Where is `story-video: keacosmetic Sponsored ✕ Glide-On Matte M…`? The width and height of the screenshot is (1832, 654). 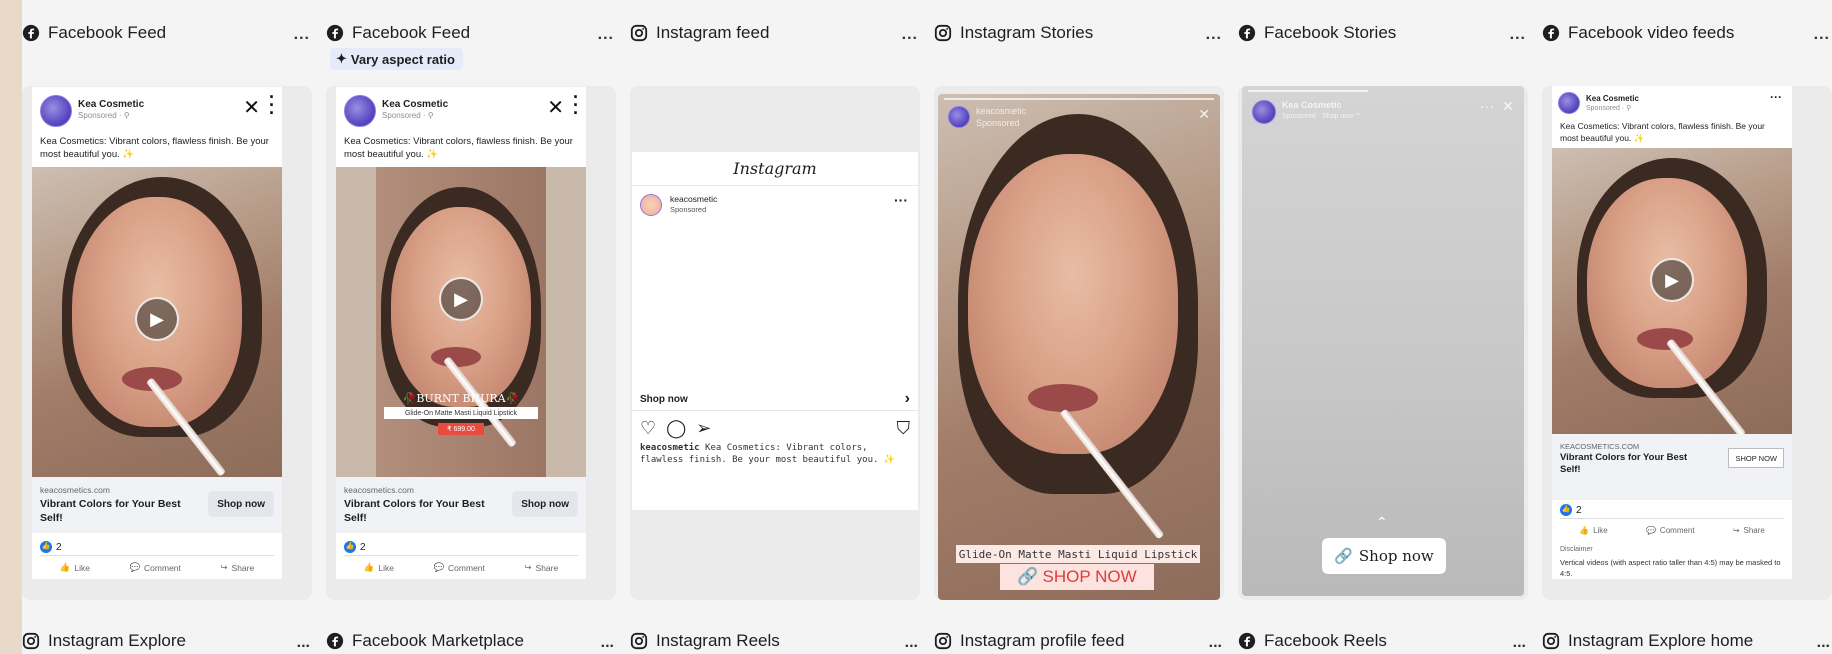
story-video: keacosmetic Sponsored ✕ Glide-On Matte M… is located at coordinates (1079, 347).